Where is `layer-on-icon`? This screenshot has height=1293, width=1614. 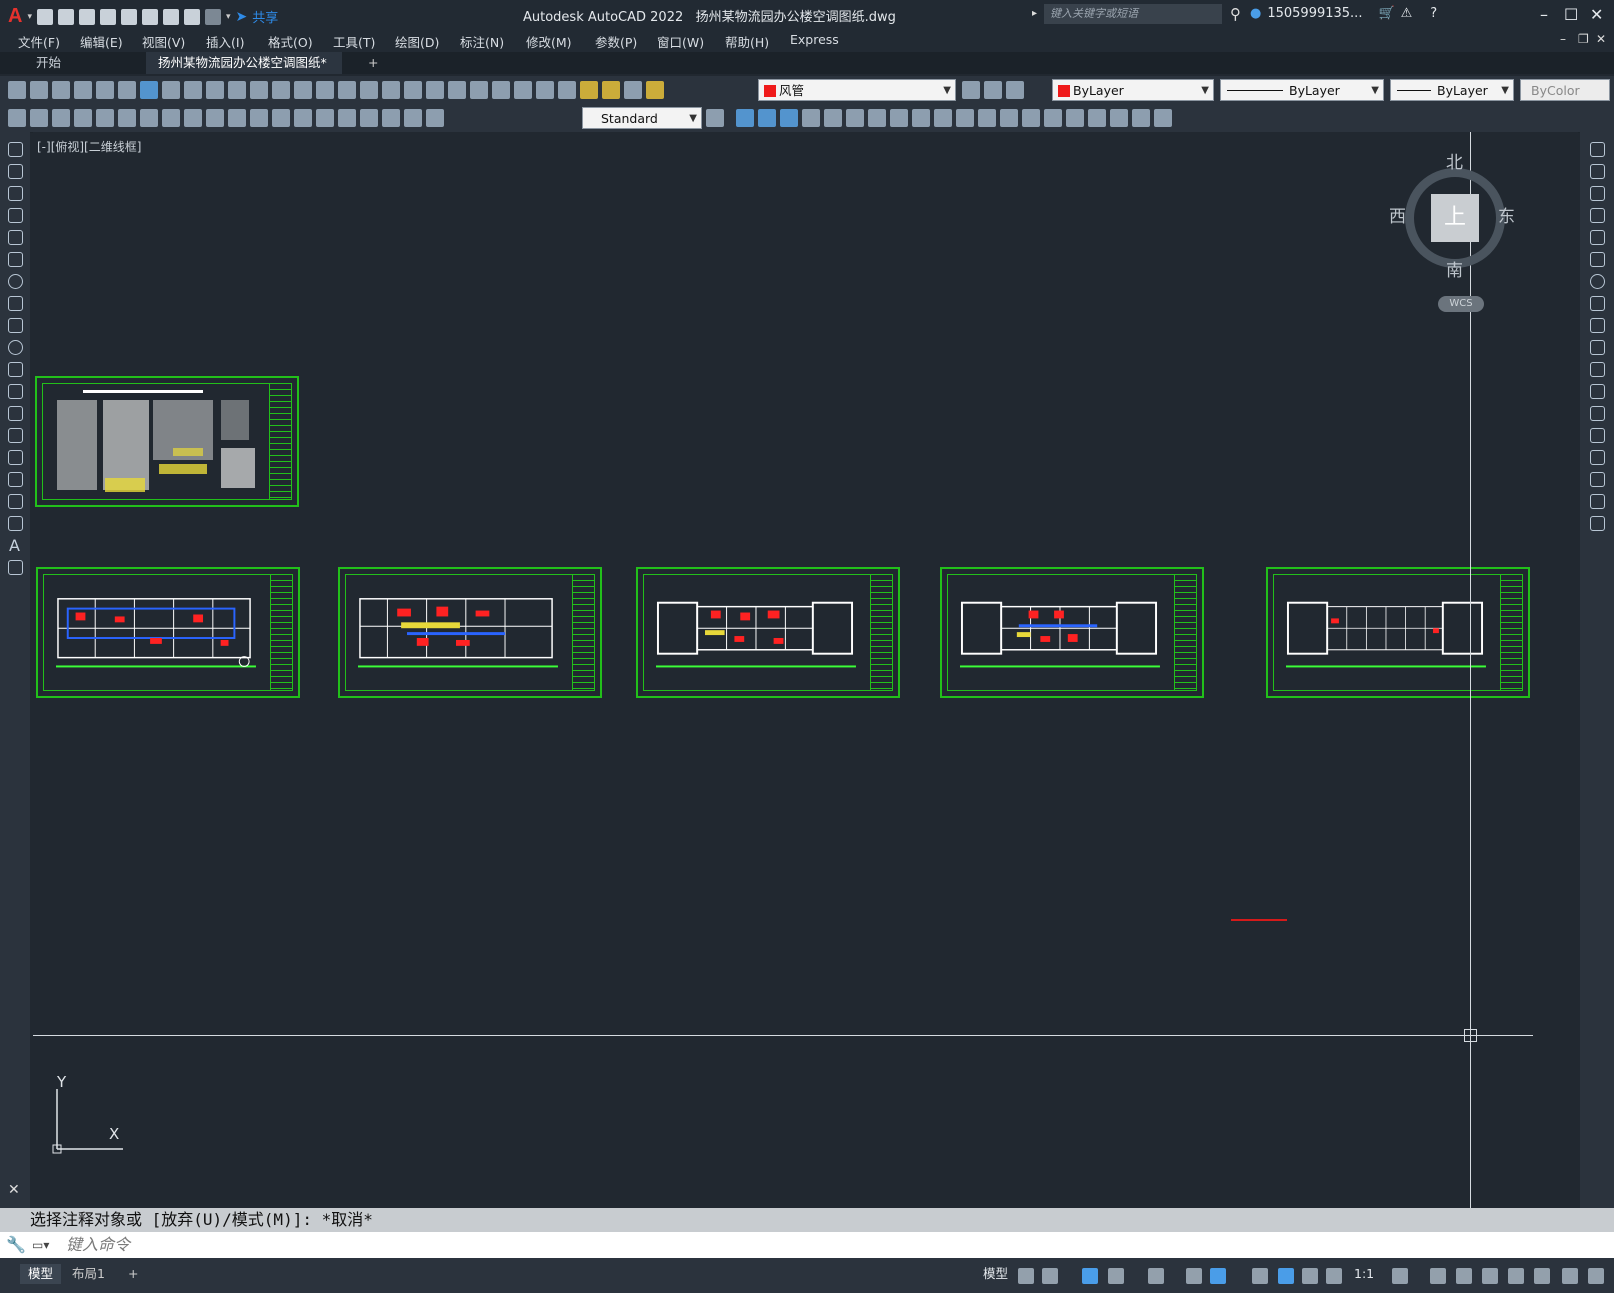 layer-on-icon is located at coordinates (589, 90).